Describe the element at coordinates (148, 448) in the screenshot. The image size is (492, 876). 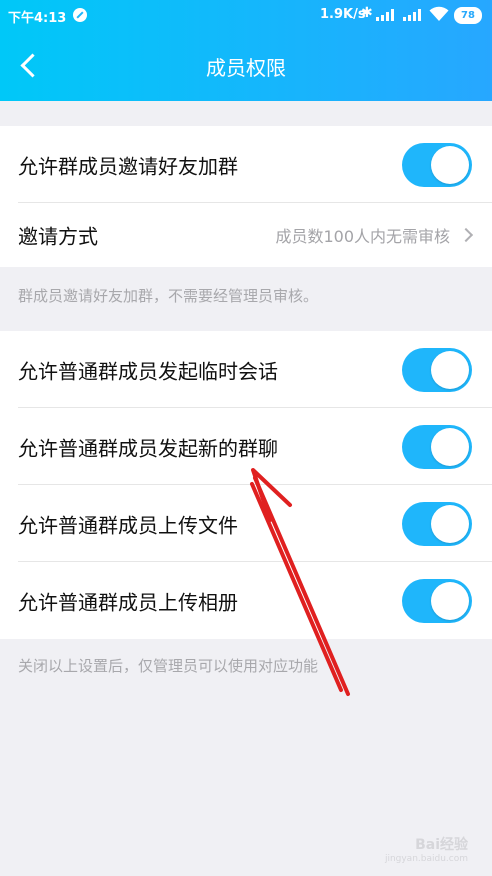
I see `permission-label: 允许普通群成员发起新的群聊` at that location.